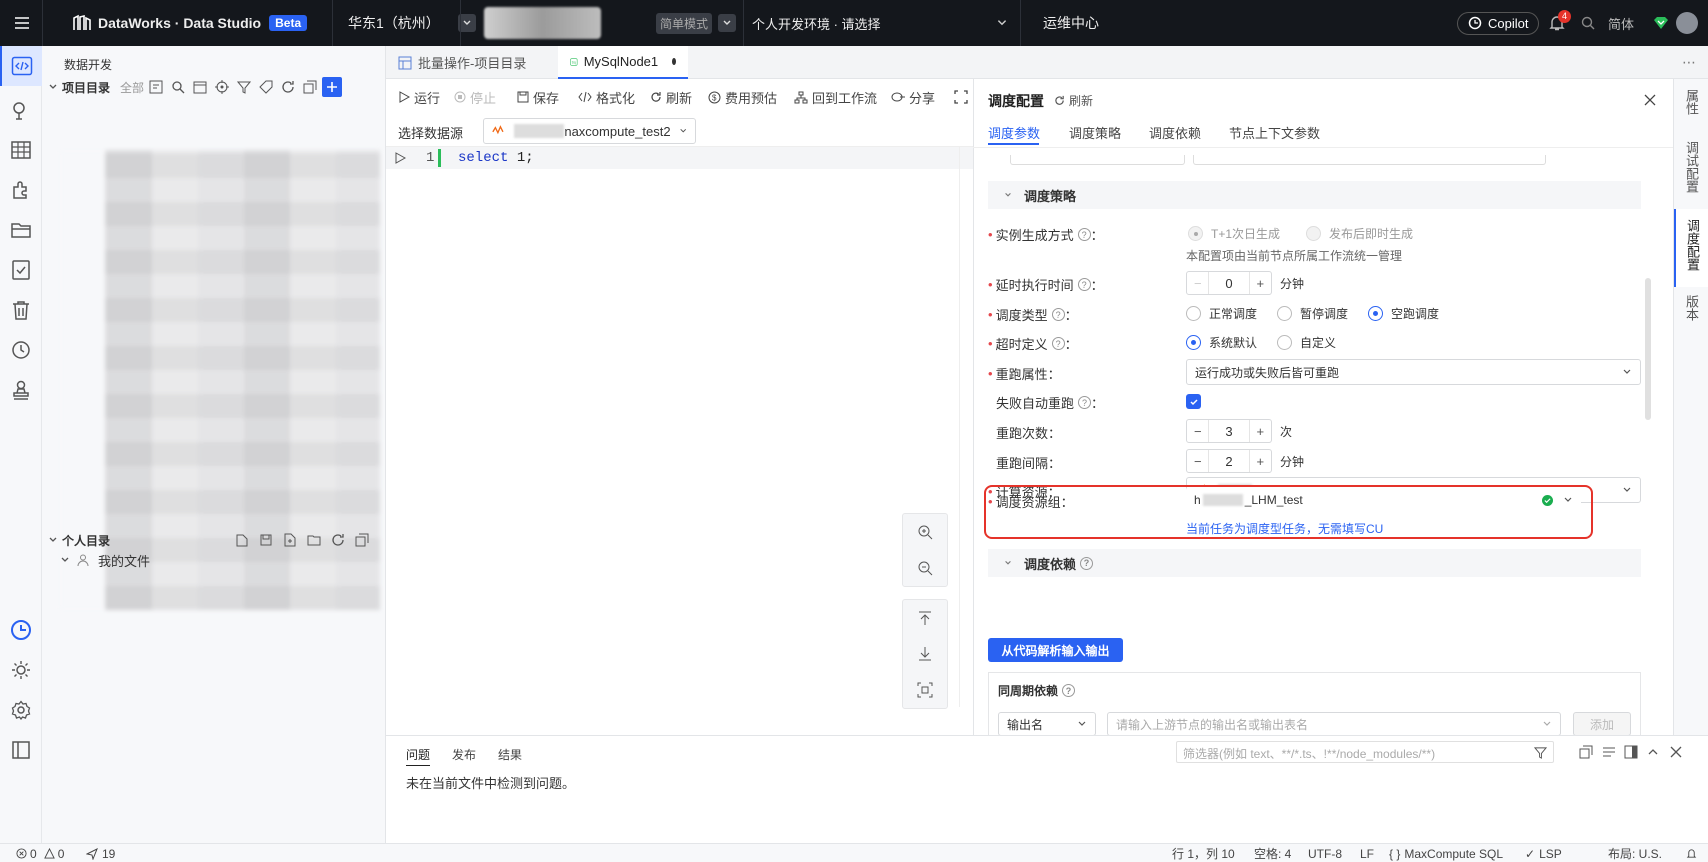  I want to click on add-icon, so click(332, 87).